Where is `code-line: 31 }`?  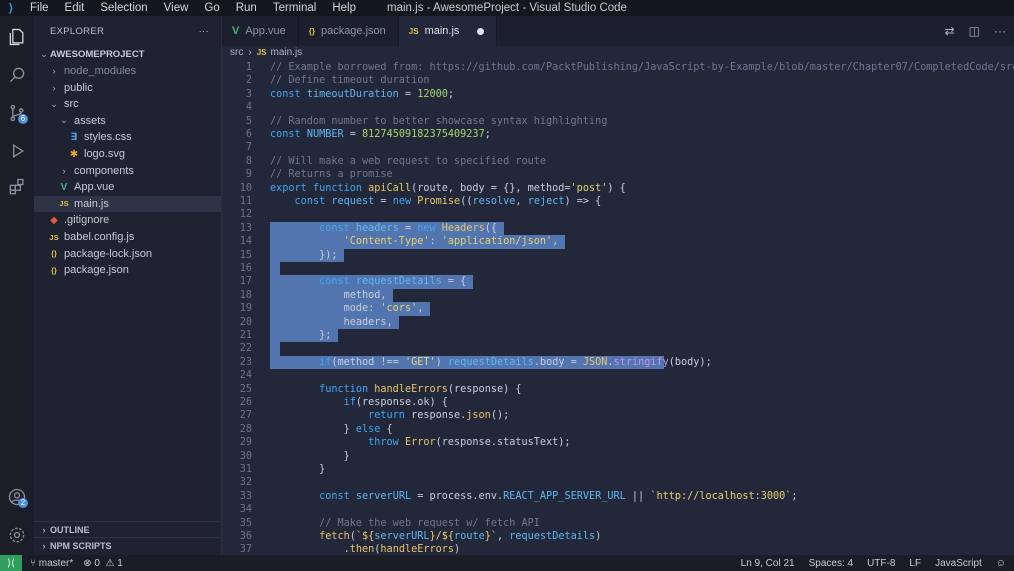 code-line: 31 } is located at coordinates (618, 469).